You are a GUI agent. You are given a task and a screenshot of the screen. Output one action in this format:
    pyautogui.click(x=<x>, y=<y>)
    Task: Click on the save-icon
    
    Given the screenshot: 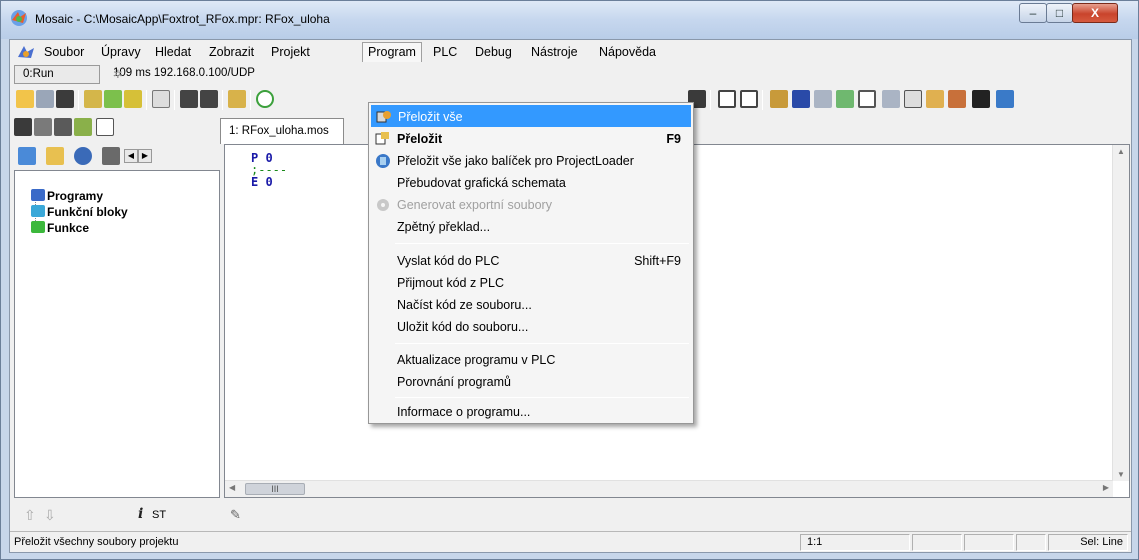 What is the action you would take?
    pyautogui.click(x=45, y=99)
    